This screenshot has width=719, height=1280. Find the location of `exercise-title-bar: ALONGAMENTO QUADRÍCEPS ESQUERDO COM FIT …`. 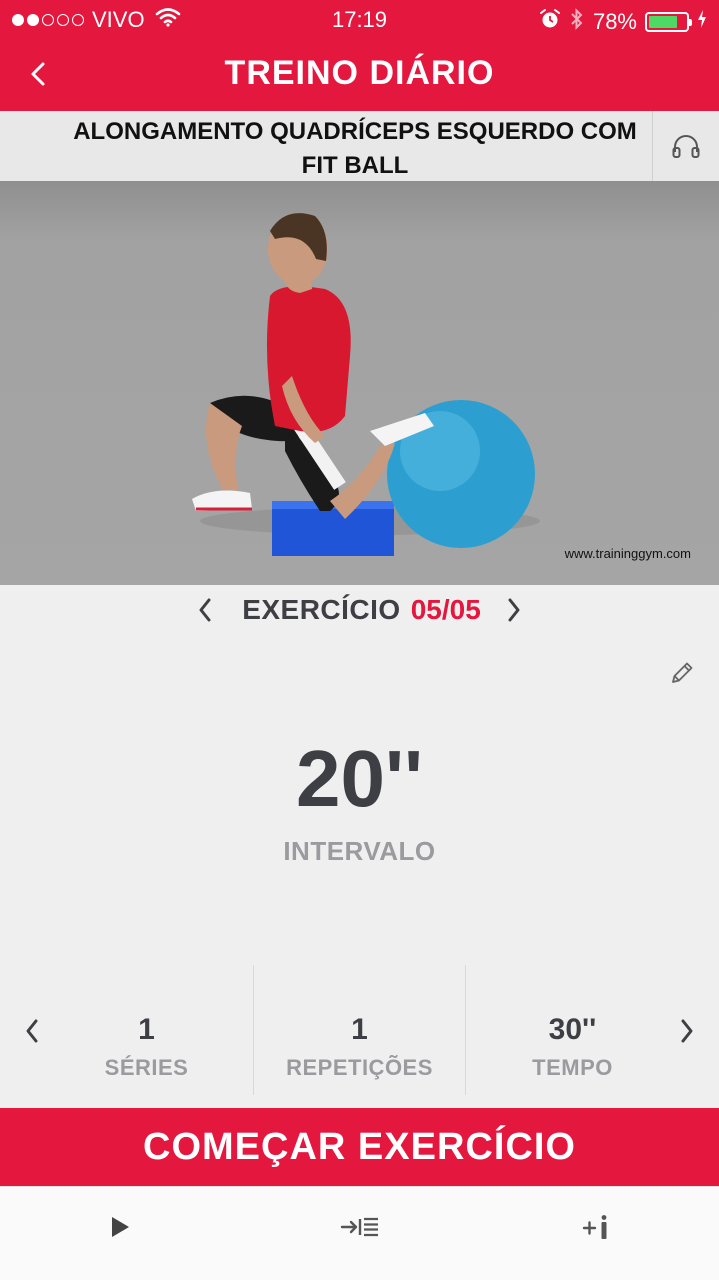

exercise-title-bar: ALONGAMENTO QUADRÍCEPS ESQUERDO COM FIT … is located at coordinates (359, 146).